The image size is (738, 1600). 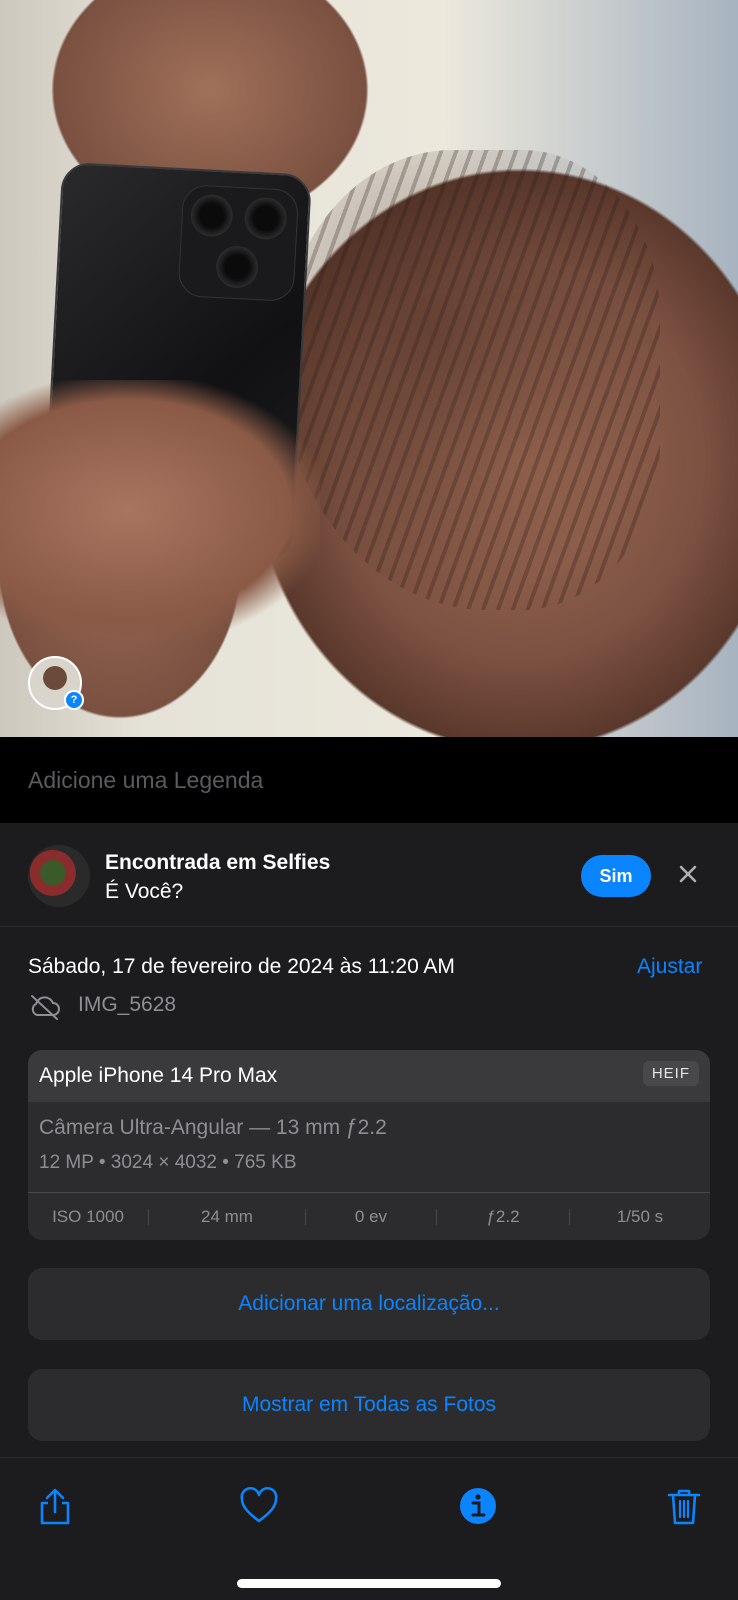 What do you see at coordinates (640, 1216) in the screenshot?
I see `exif-shutter: 1/50 s` at bounding box center [640, 1216].